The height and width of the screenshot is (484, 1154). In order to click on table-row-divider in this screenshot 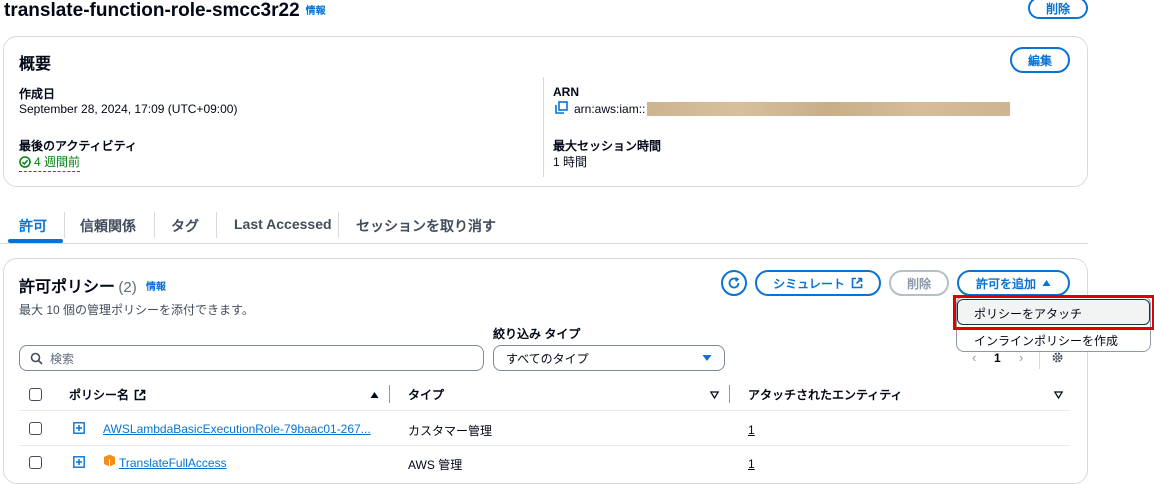, I will do `click(544, 445)`.